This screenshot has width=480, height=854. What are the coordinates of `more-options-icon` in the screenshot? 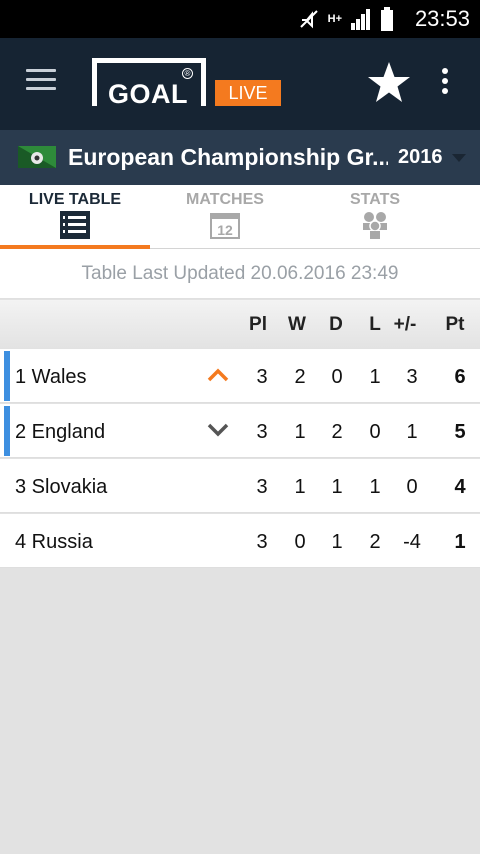 It's located at (446, 82).